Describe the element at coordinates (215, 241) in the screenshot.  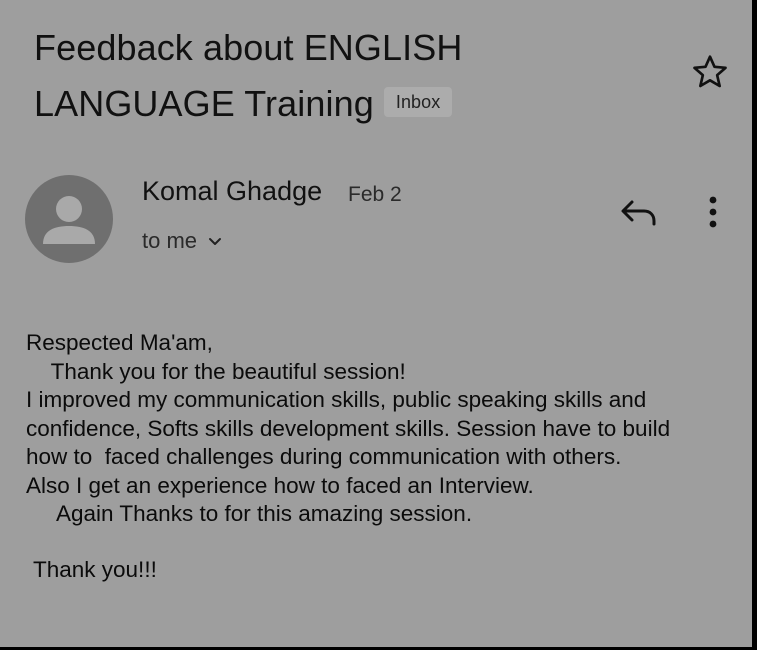
I see `chevron-down-icon` at that location.